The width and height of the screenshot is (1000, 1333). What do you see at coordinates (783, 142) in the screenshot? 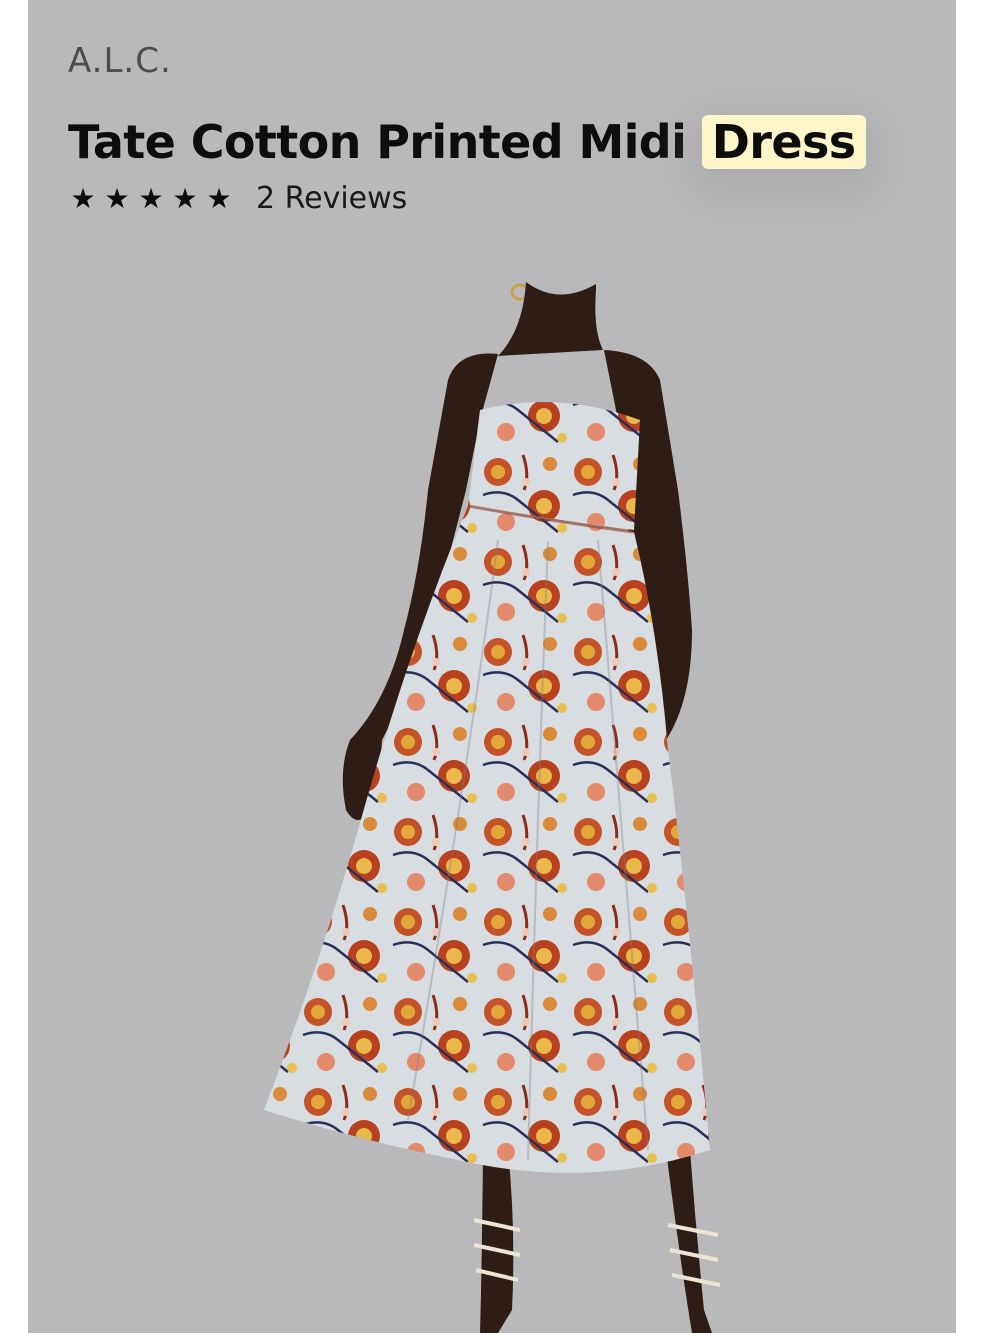
I see `highlighted-word: Dress` at bounding box center [783, 142].